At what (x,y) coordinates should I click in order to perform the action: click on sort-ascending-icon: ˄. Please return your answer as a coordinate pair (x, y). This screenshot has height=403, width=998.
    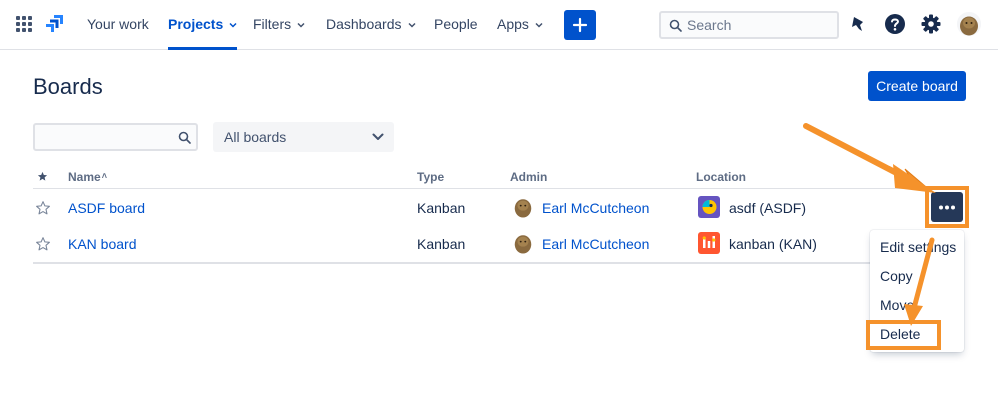
    Looking at the image, I should click on (104, 176).